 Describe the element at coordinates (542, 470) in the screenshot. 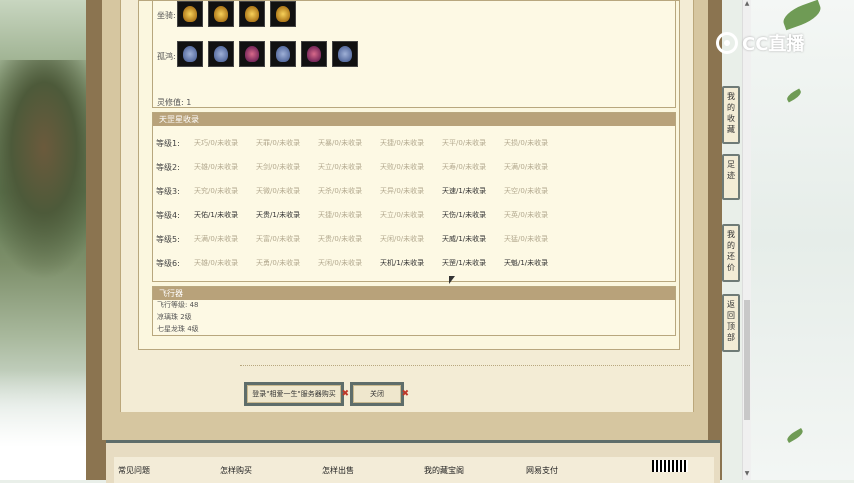

I see `footer-link-netease-pay: 网易支付` at that location.